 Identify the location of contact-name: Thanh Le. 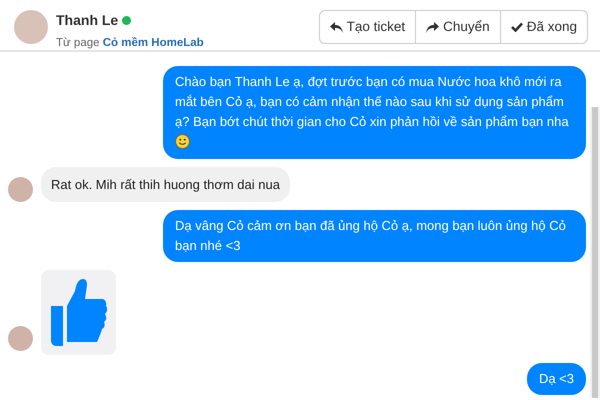
(87, 20).